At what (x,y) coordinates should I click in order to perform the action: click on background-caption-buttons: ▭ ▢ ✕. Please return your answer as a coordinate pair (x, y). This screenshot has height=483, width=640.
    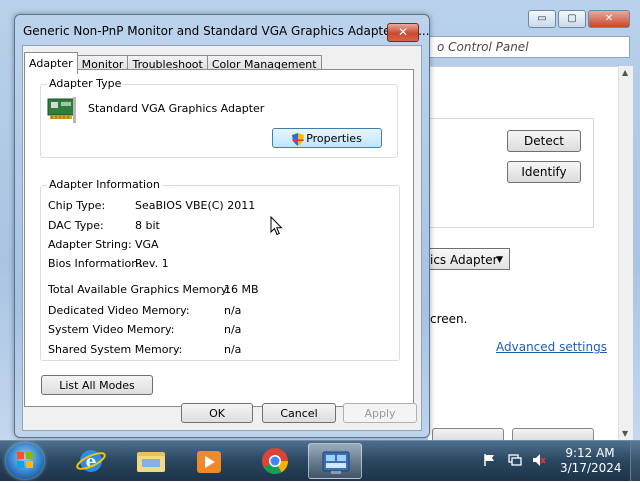
    Looking at the image, I should click on (579, 19).